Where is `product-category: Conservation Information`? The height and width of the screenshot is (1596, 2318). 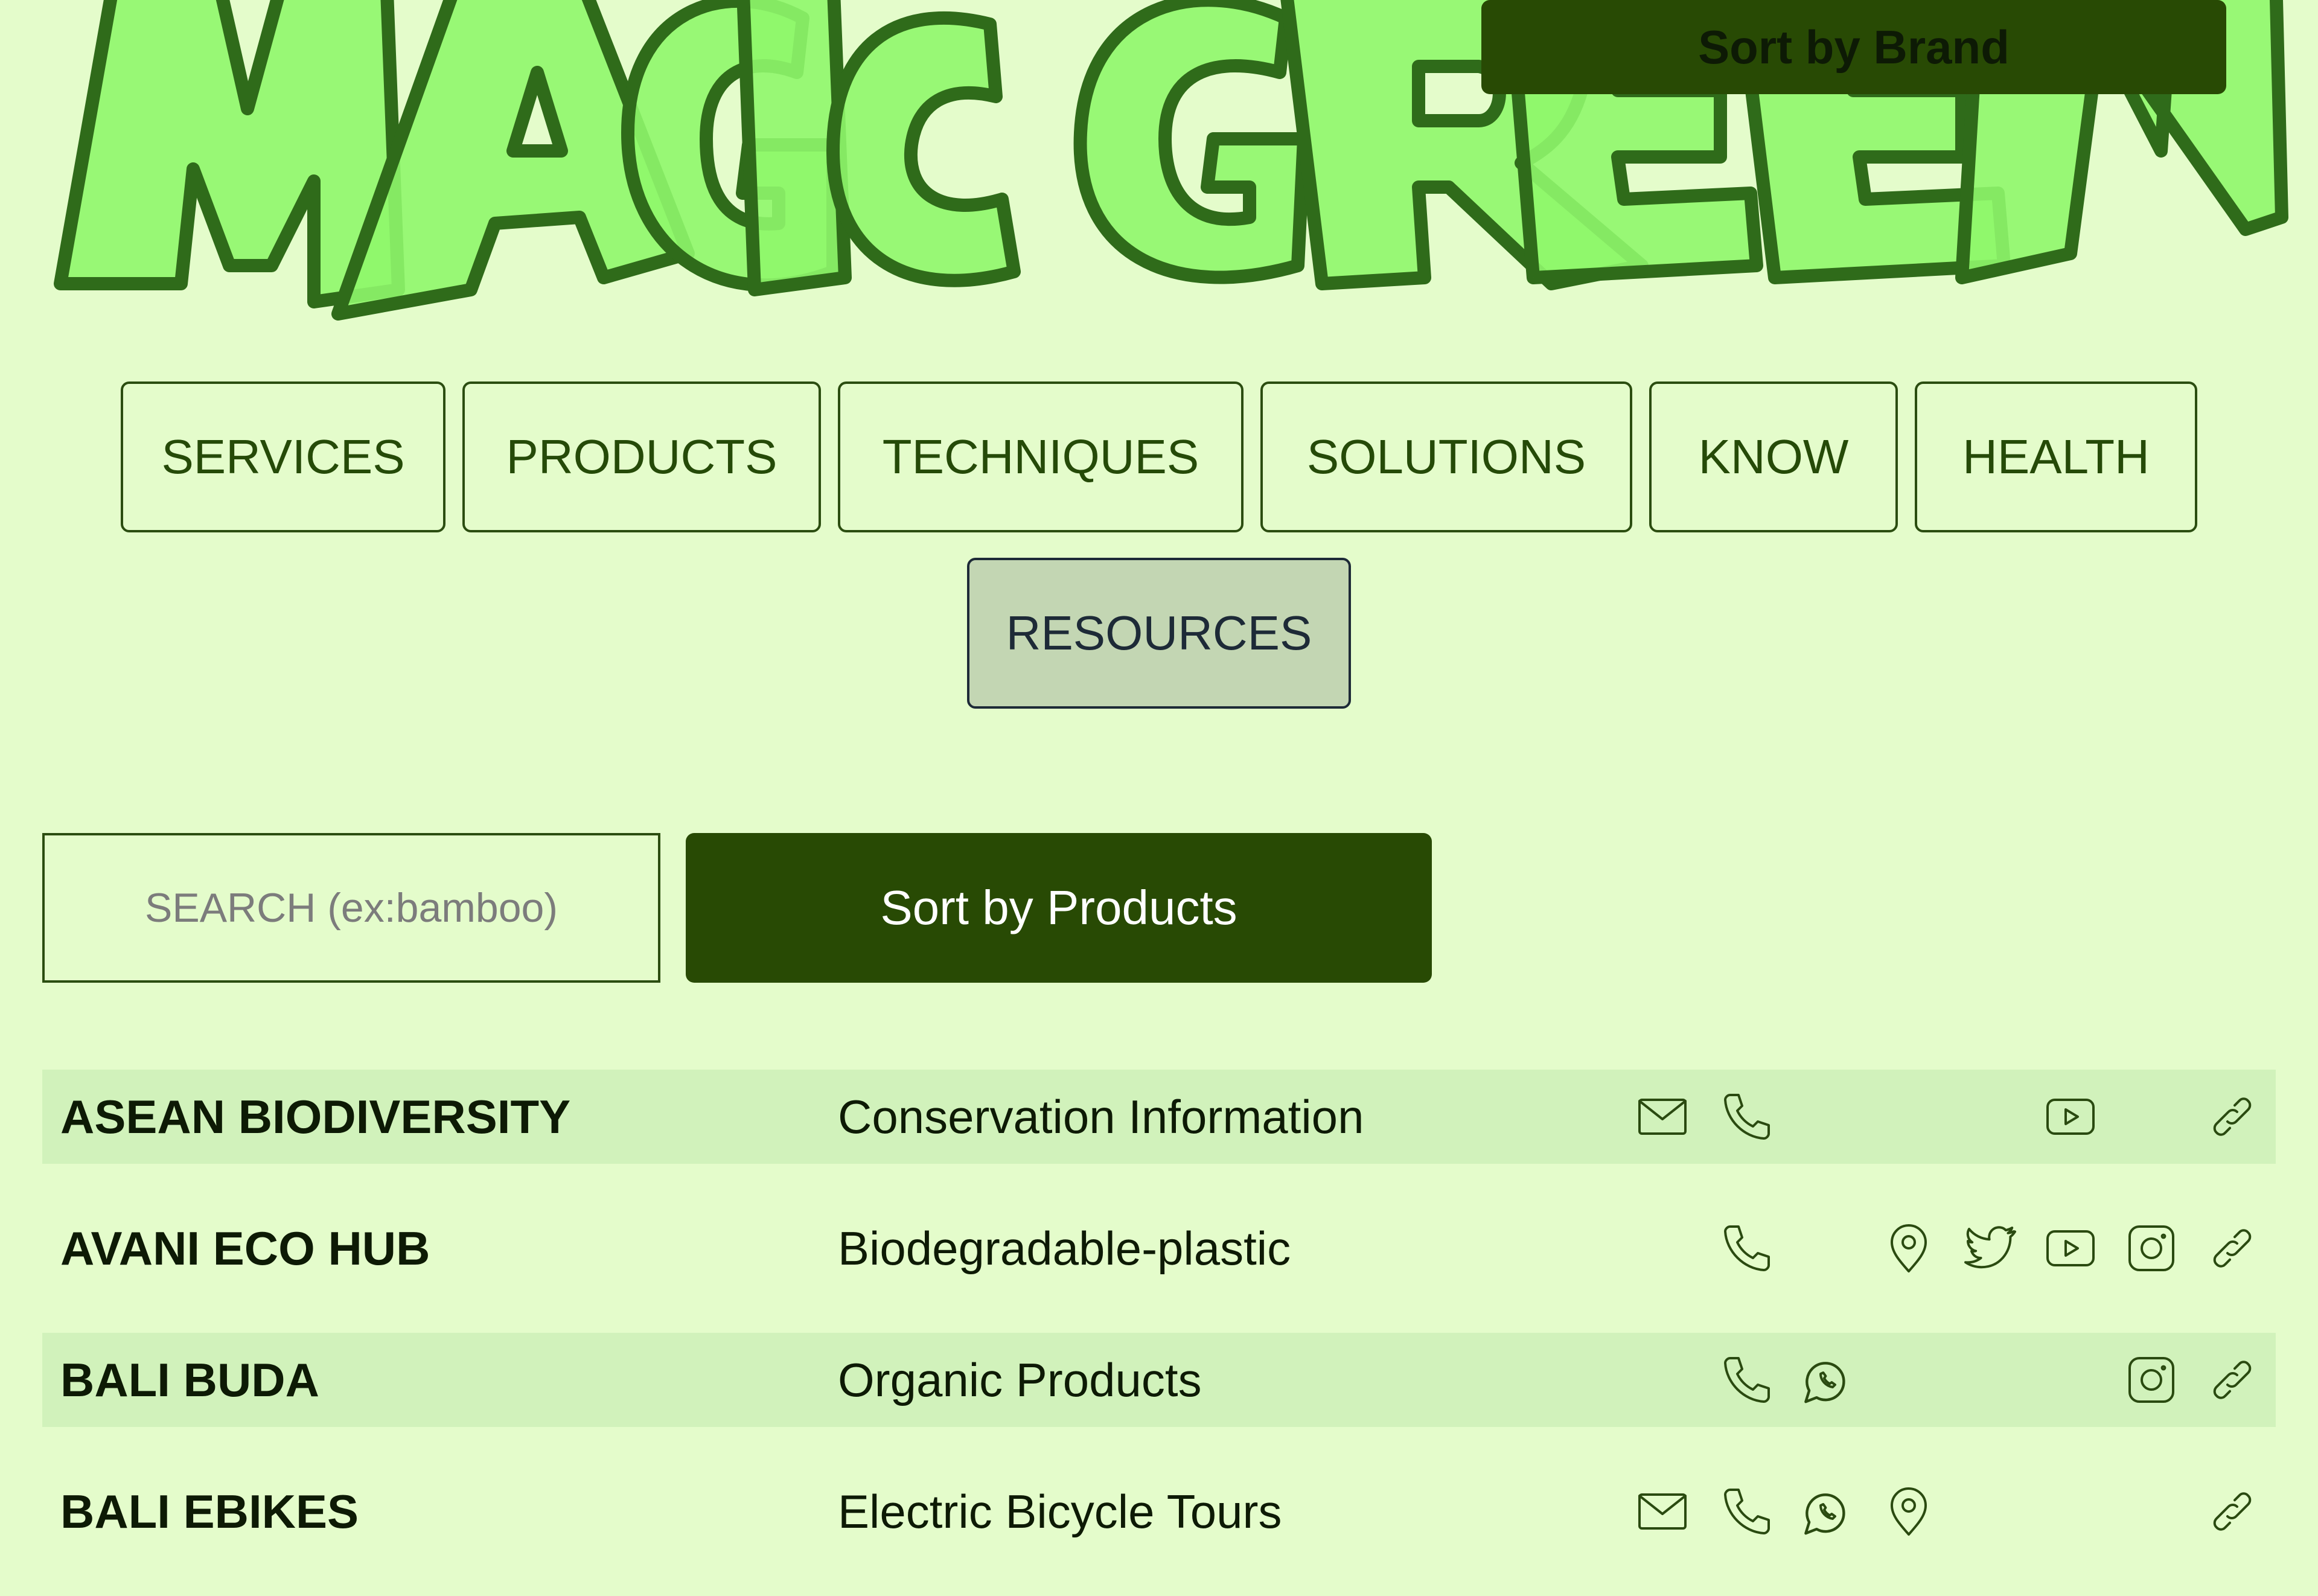 product-category: Conservation Information is located at coordinates (1101, 1116).